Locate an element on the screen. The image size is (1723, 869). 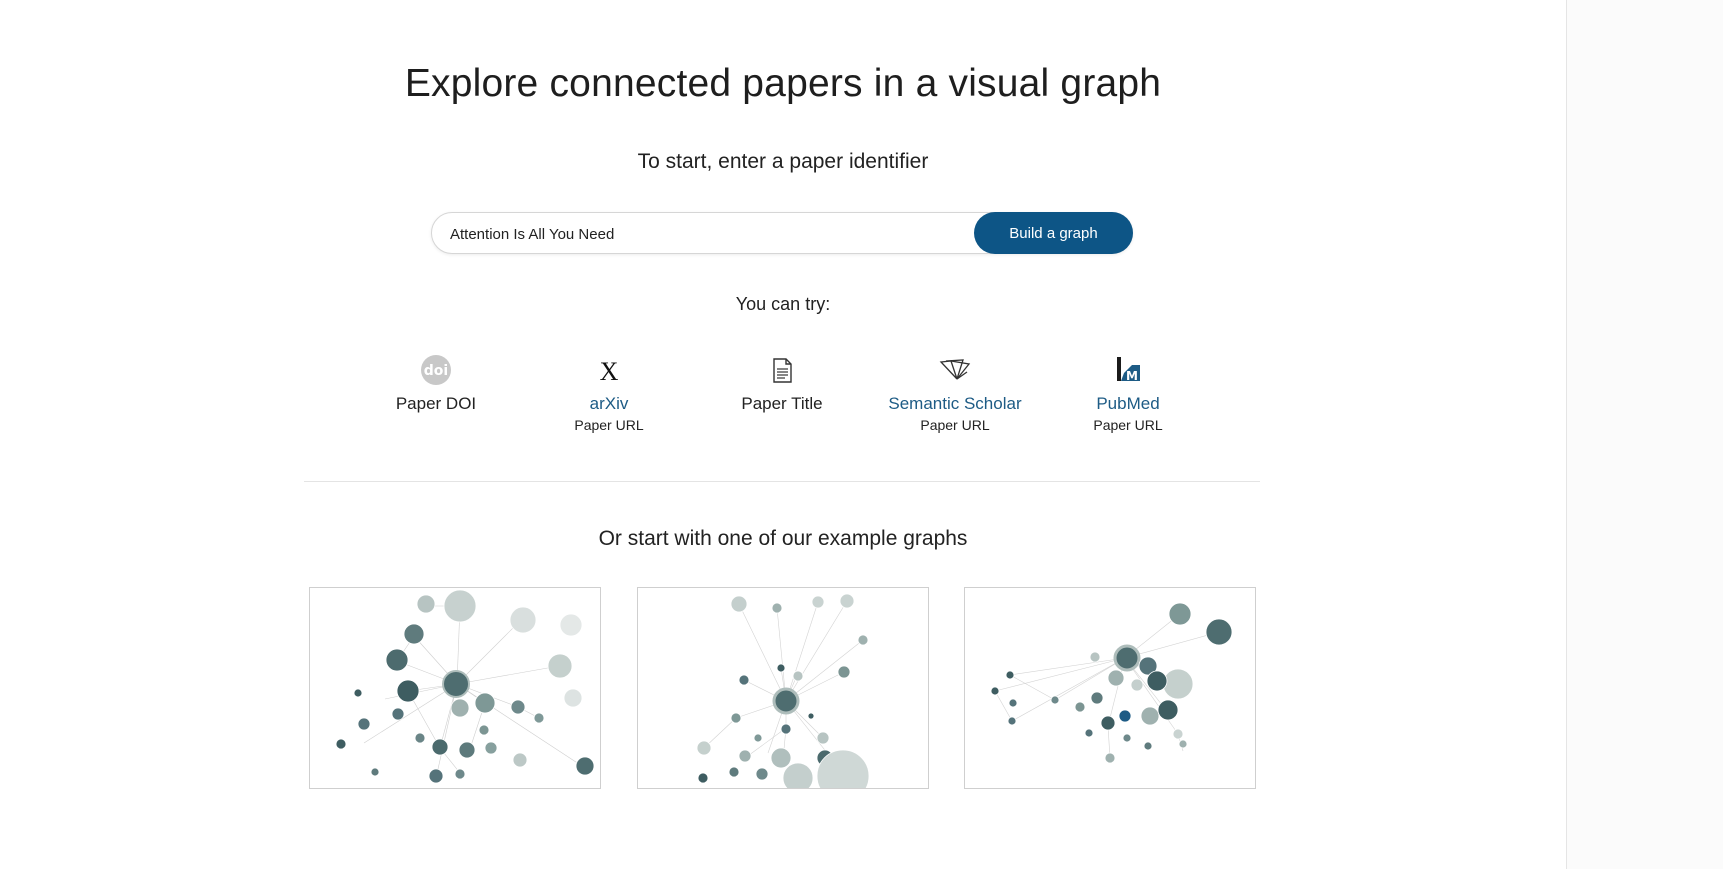
option-paper-title: Paper Title is located at coordinates (782, 383).